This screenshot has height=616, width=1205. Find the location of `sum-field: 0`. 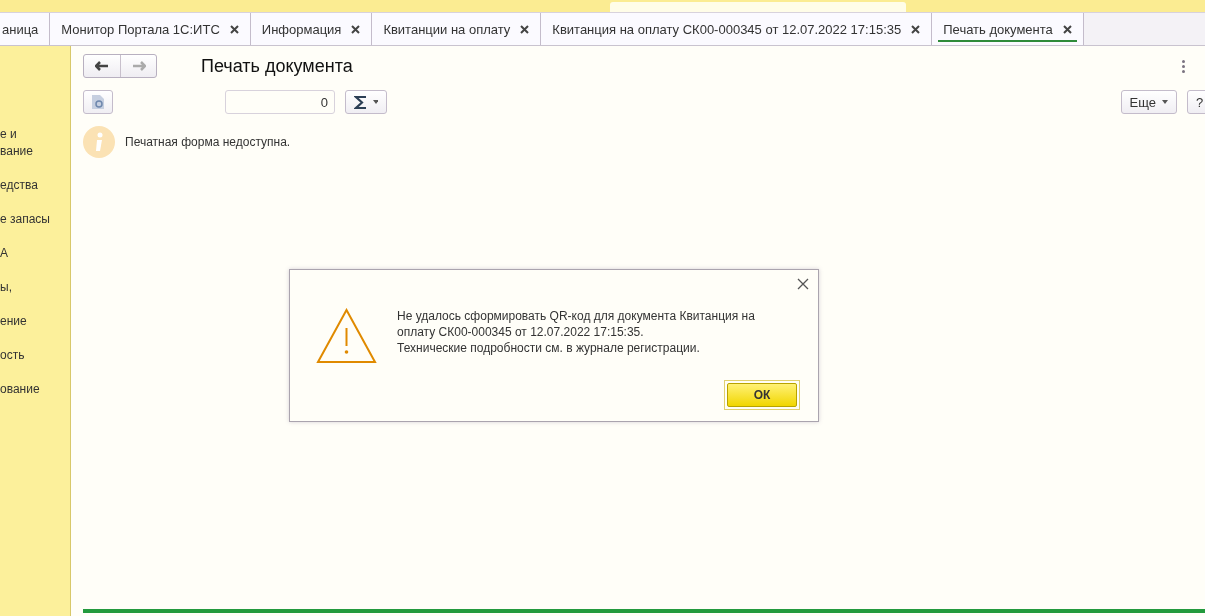

sum-field: 0 is located at coordinates (280, 102).